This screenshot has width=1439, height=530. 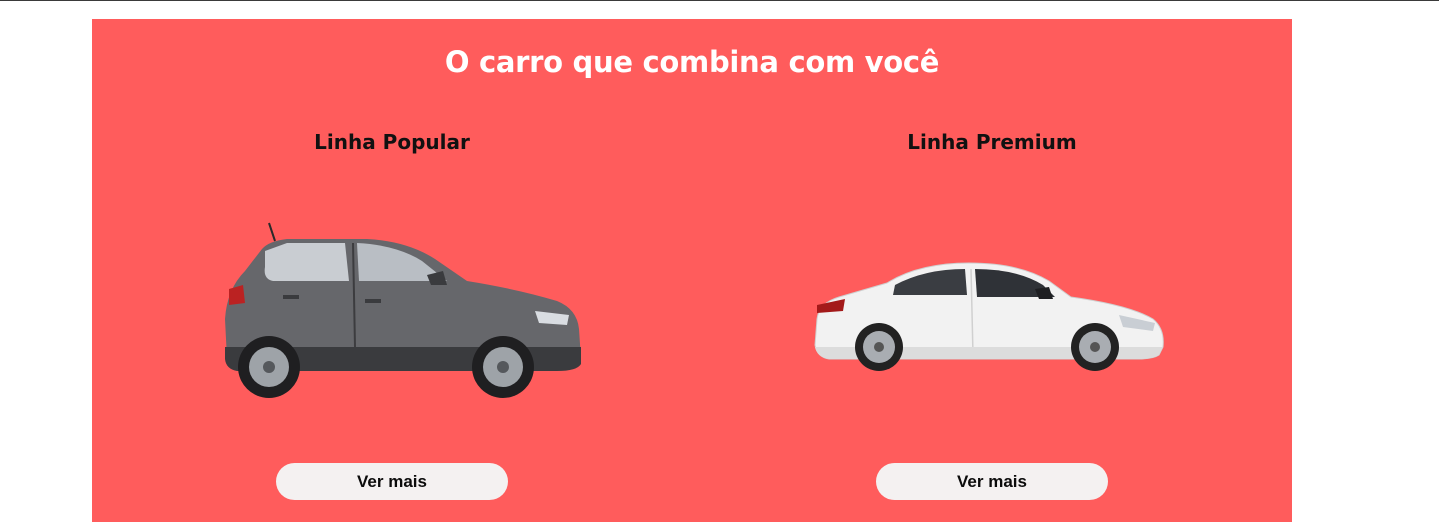 What do you see at coordinates (992, 481) in the screenshot?
I see `ver-mais-button-premium: Ver mais` at bounding box center [992, 481].